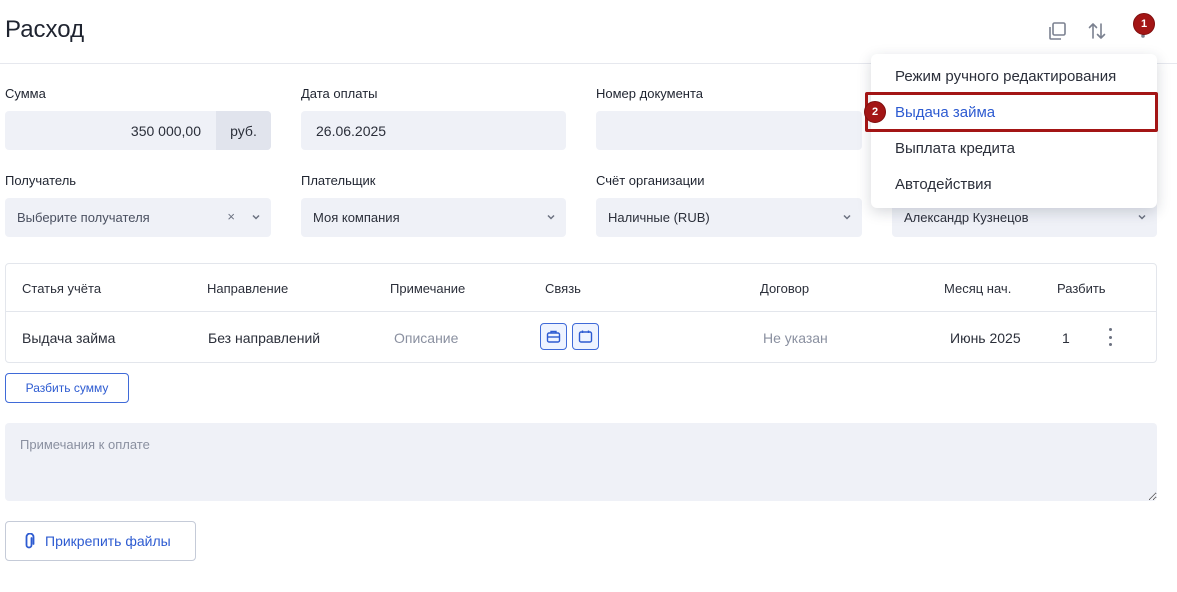  Describe the element at coordinates (351, 130) in the screenshot. I see `payment-date-value: 26.06.2025` at that location.